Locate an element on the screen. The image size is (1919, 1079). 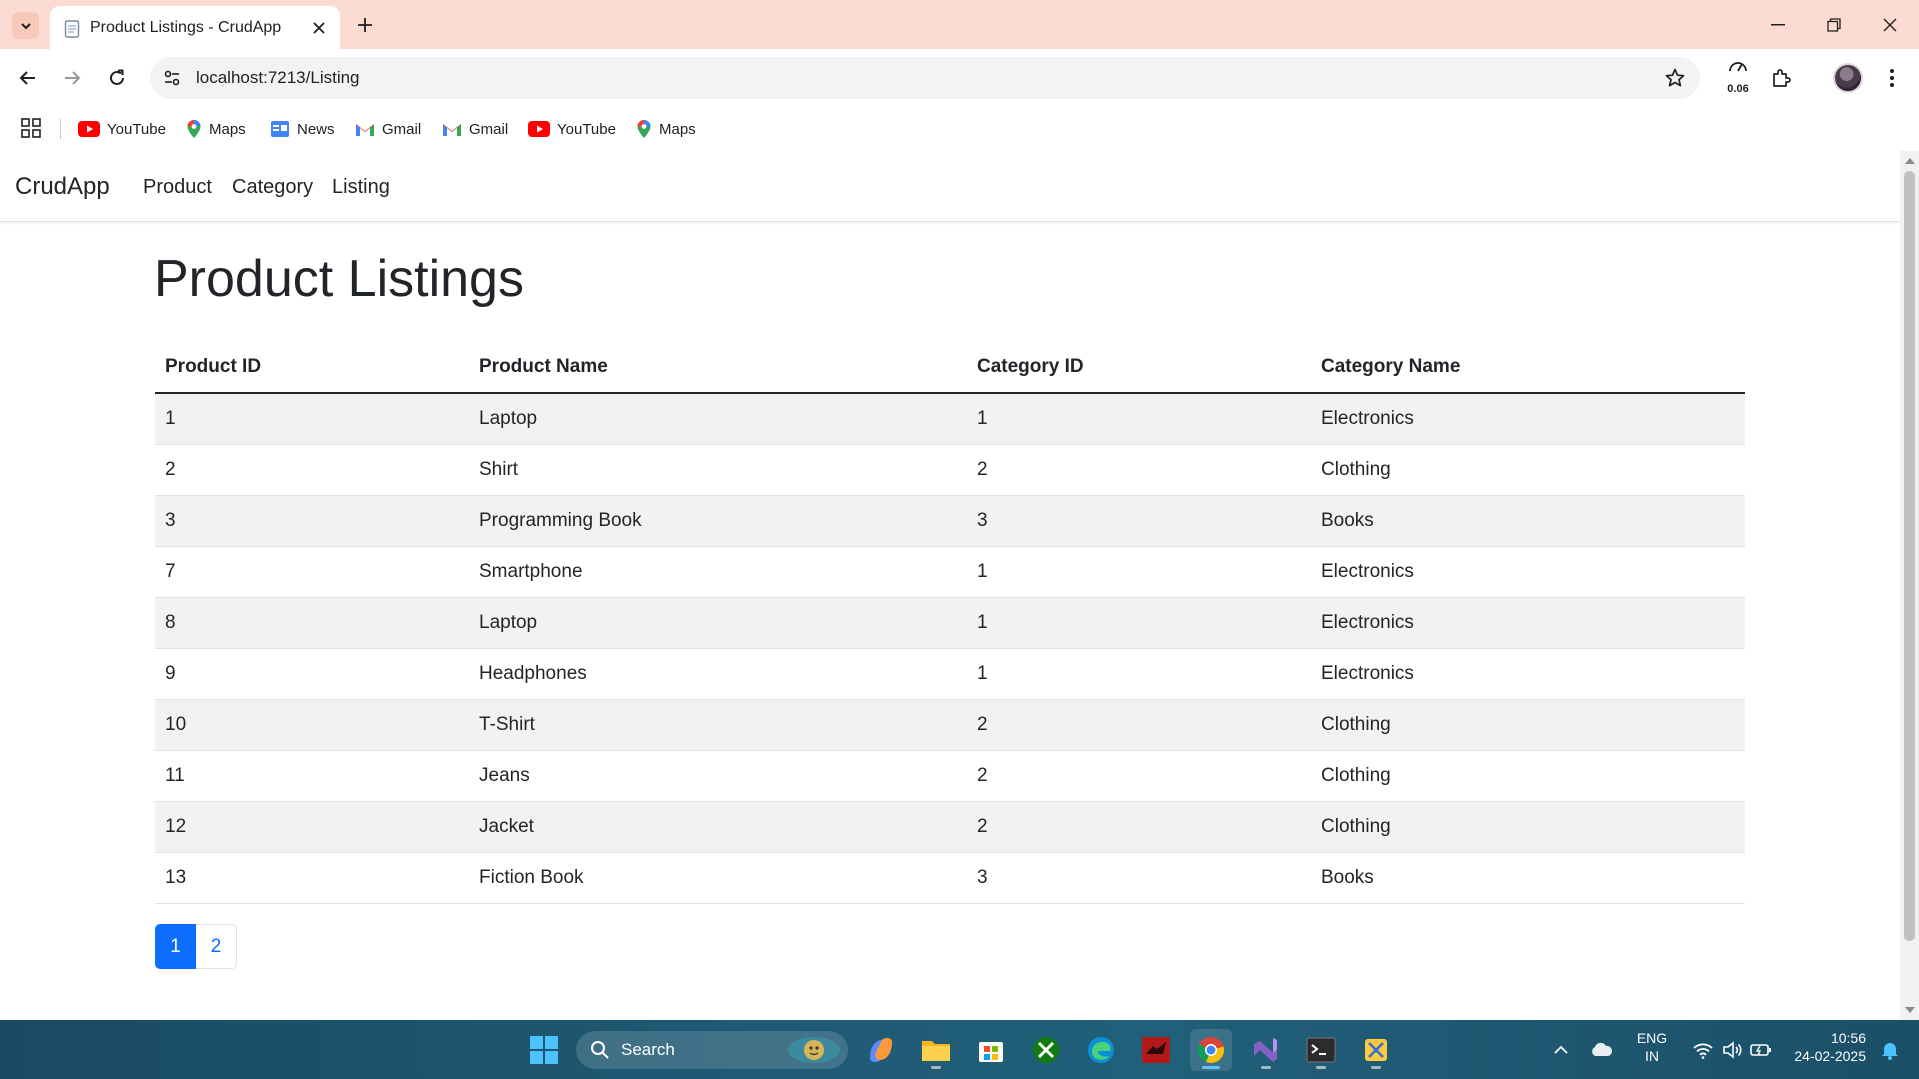
language-line1: ENG is located at coordinates (1652, 1038).